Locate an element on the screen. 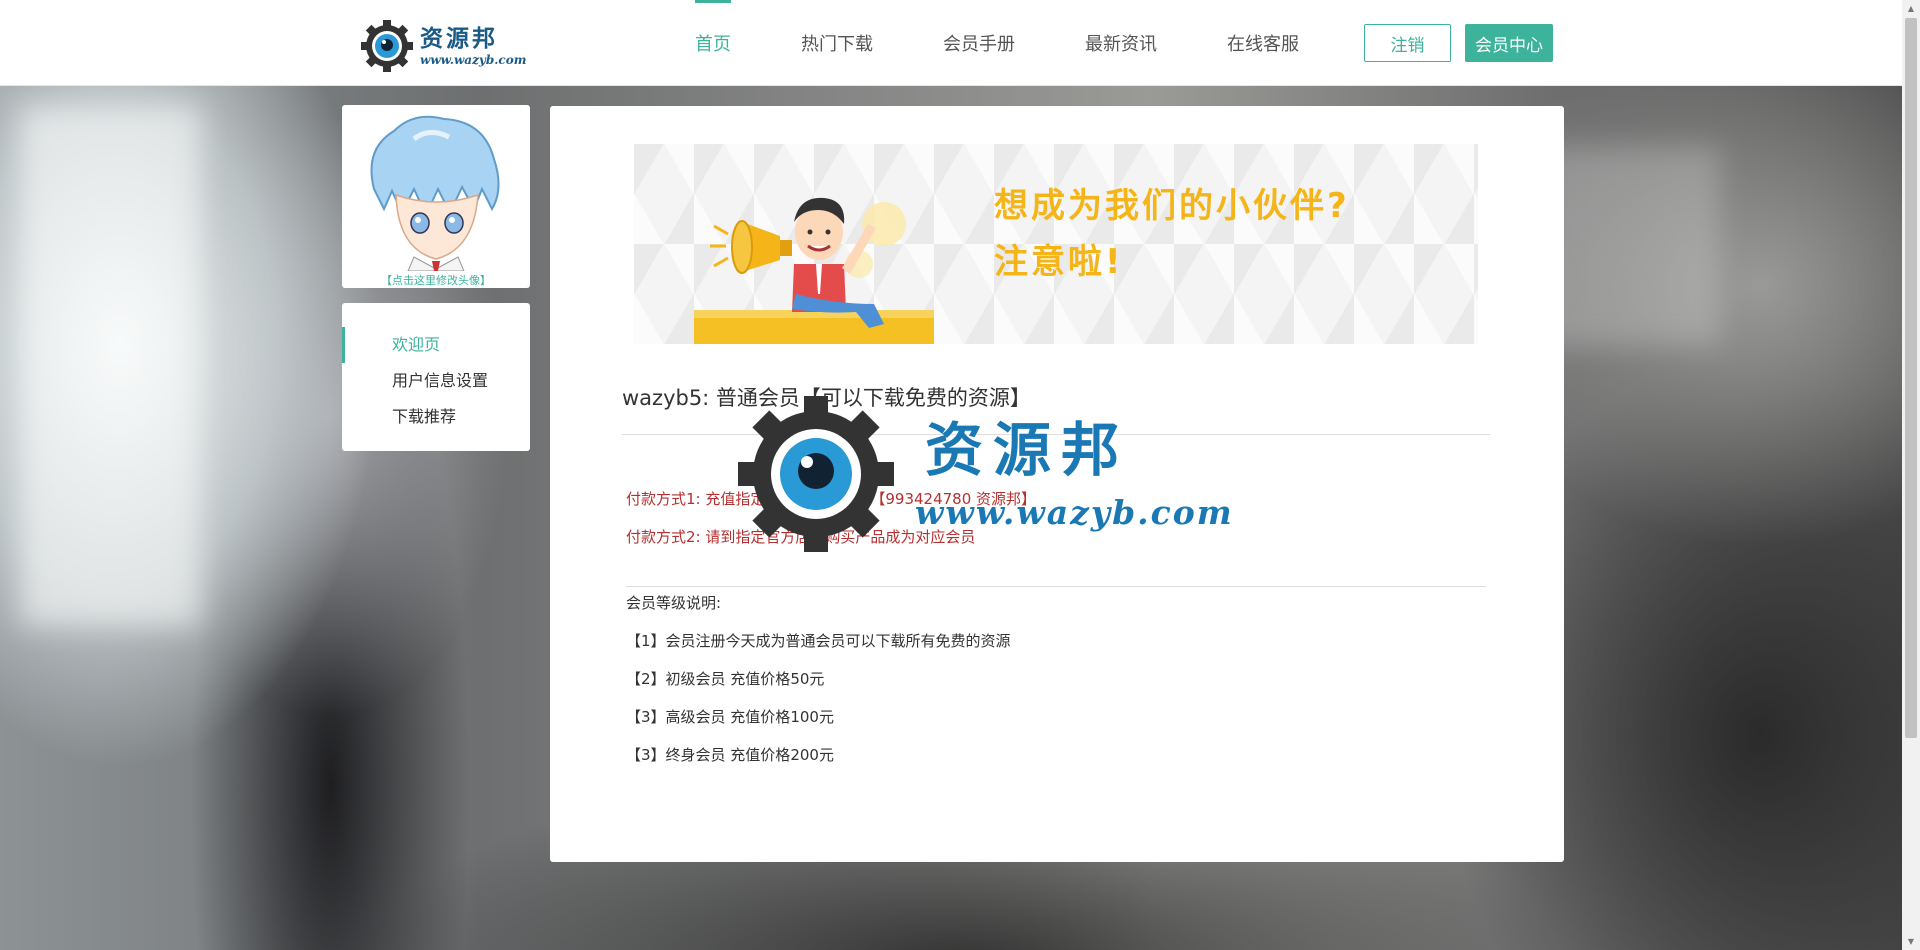 This screenshot has height=950, width=1920. avatar-card: 【点击这里修改头像】 is located at coordinates (436, 196).